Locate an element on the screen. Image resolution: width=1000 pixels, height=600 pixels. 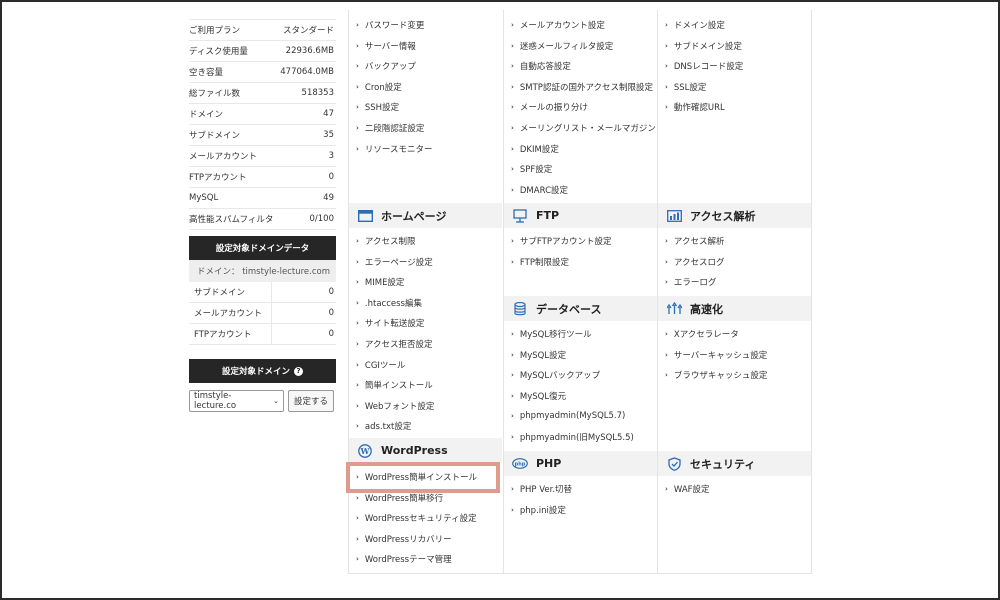
menu-link: › バックアップ is located at coordinates (386, 66).